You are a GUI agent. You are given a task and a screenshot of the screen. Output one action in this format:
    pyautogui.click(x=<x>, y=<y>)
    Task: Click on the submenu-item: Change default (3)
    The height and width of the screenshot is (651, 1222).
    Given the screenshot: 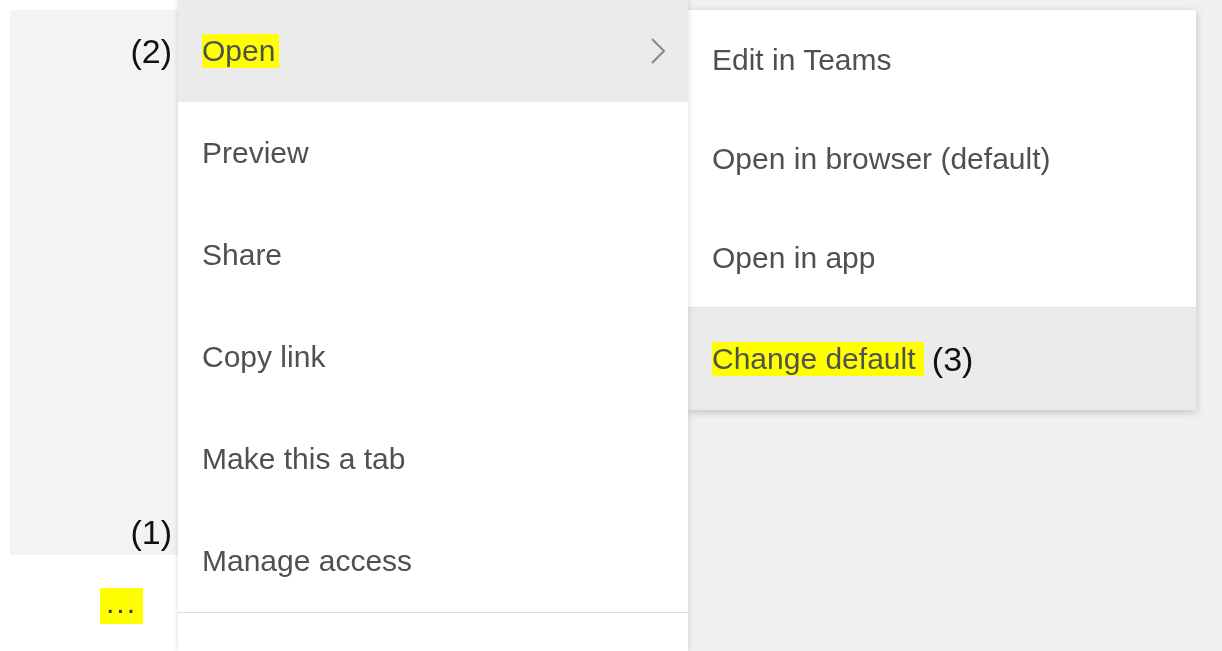 What is the action you would take?
    pyautogui.click(x=942, y=358)
    